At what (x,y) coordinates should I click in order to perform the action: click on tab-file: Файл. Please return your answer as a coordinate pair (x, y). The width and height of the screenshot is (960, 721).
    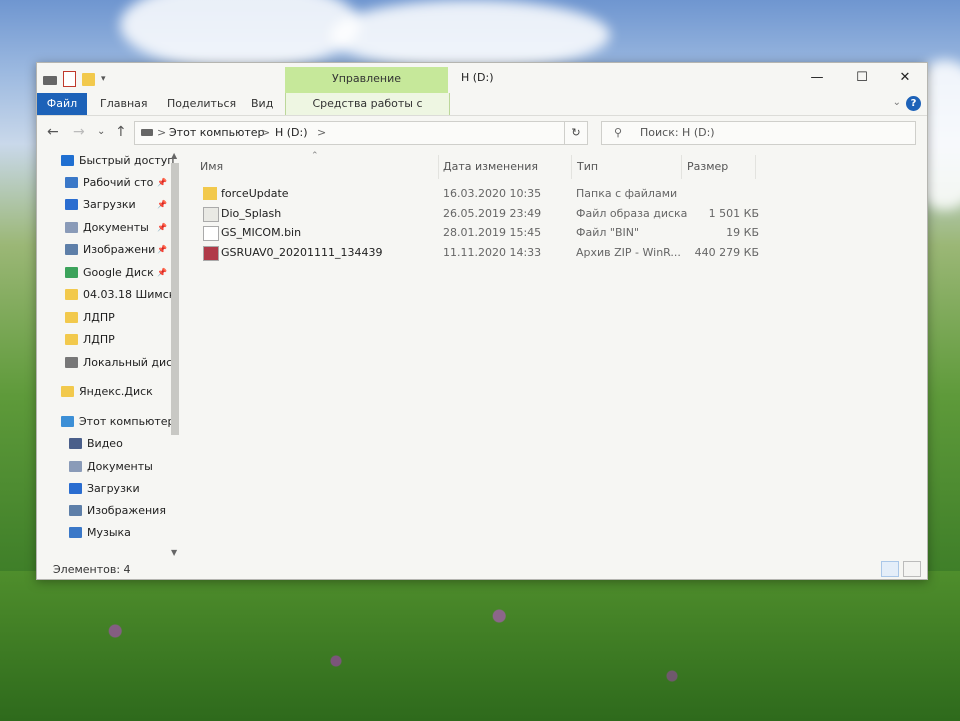
    Looking at the image, I should click on (62, 104).